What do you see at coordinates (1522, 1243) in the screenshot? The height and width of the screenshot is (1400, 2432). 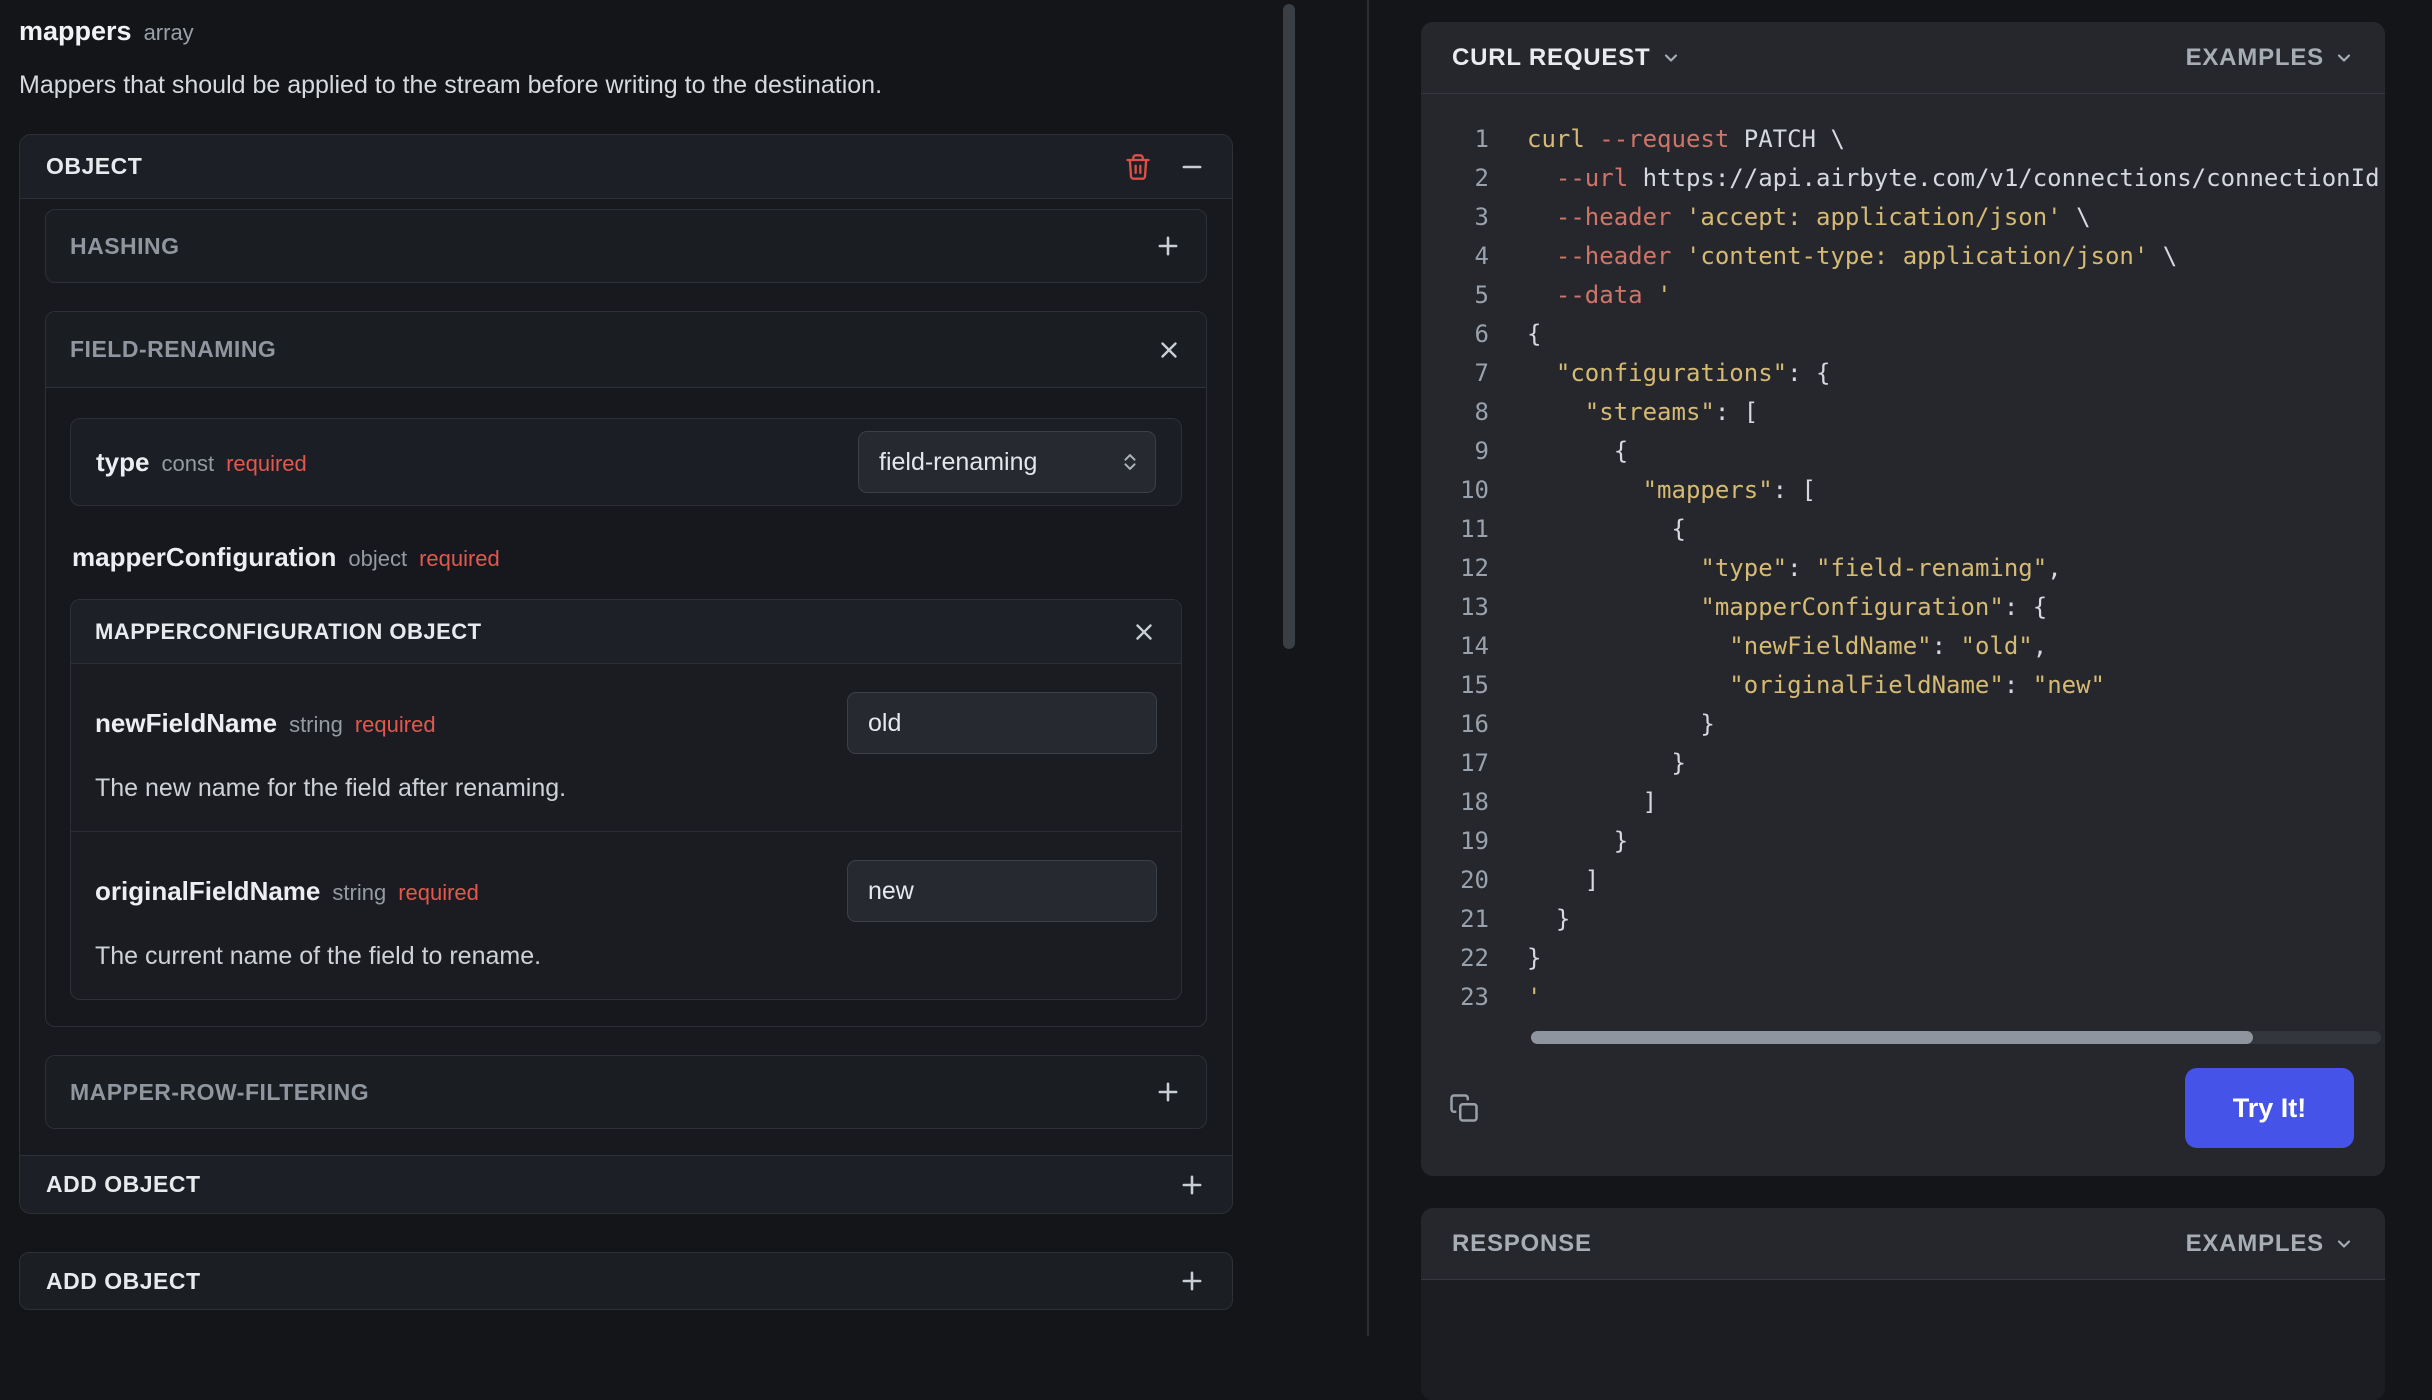 I see `response-title: RESPONSE` at bounding box center [1522, 1243].